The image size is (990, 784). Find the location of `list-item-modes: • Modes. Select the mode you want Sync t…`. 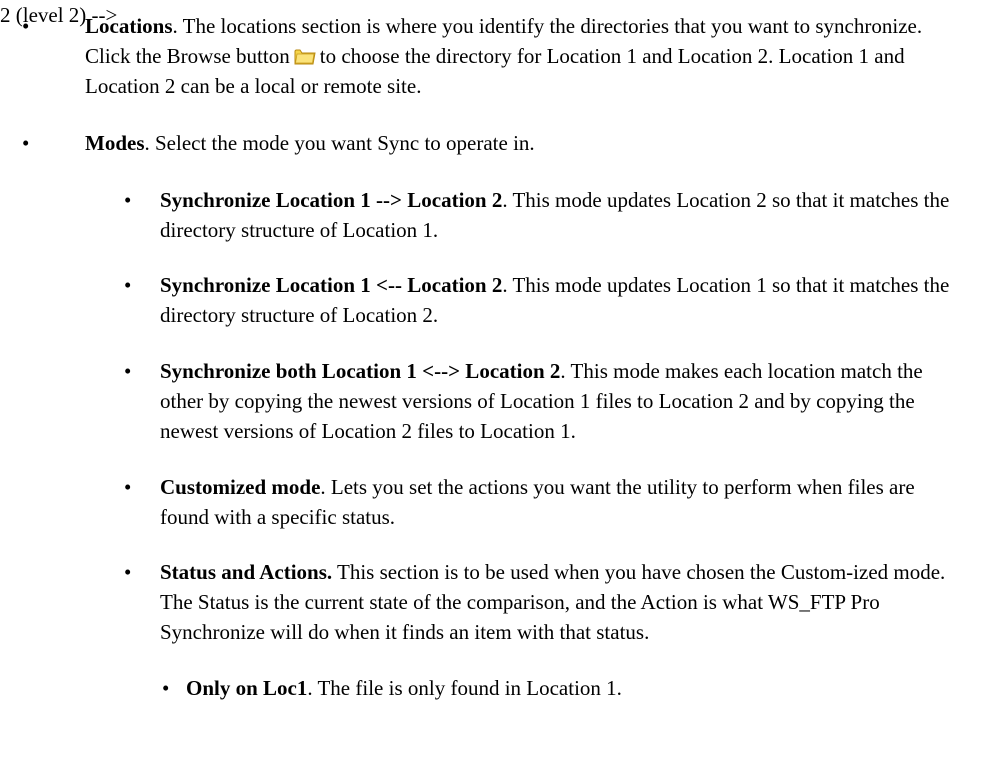

list-item-modes: • Modes. Select the mode you want Sync t… is located at coordinates (495, 143).